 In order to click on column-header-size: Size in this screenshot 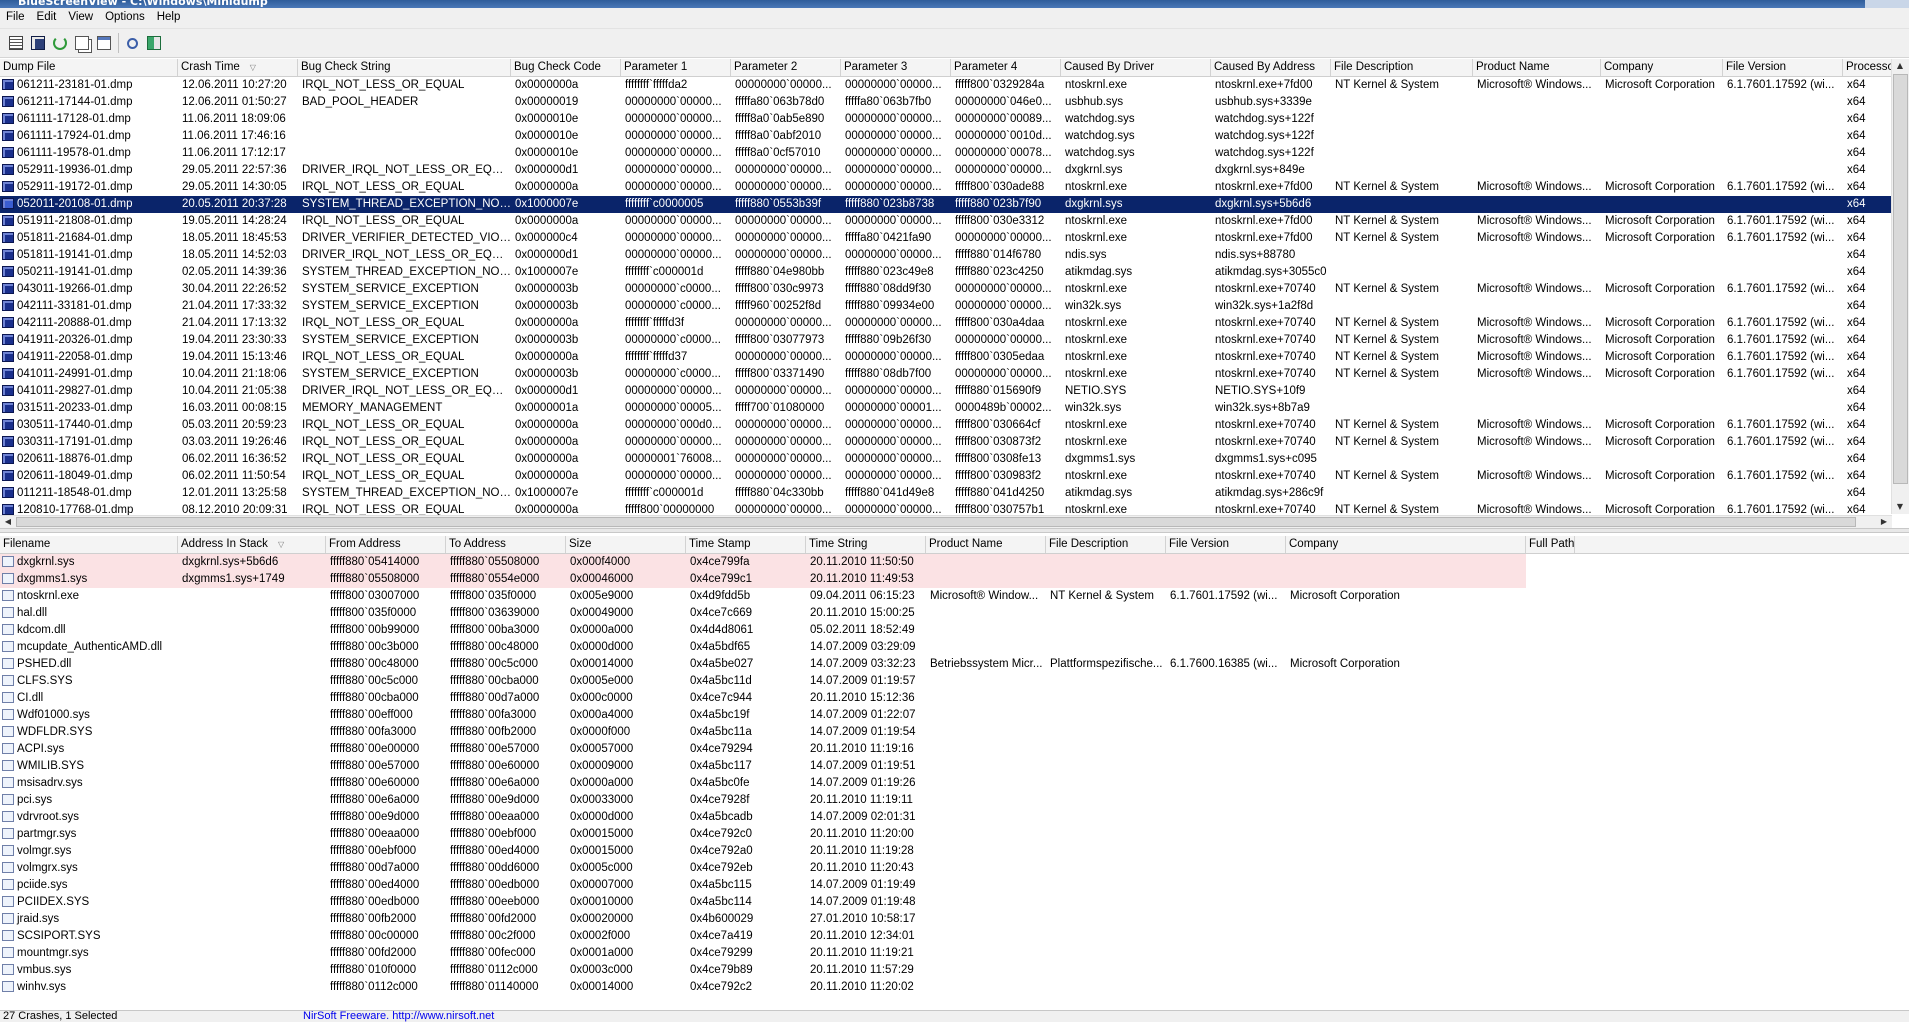, I will do `click(626, 544)`.